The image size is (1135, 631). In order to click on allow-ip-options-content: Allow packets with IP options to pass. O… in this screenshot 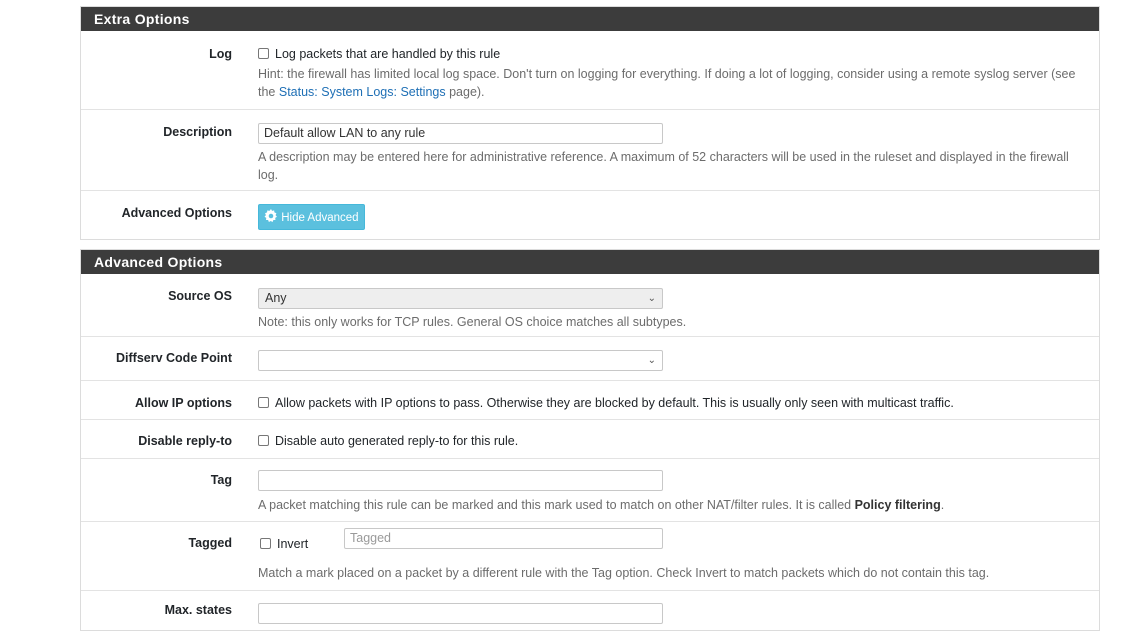, I will do `click(670, 402)`.